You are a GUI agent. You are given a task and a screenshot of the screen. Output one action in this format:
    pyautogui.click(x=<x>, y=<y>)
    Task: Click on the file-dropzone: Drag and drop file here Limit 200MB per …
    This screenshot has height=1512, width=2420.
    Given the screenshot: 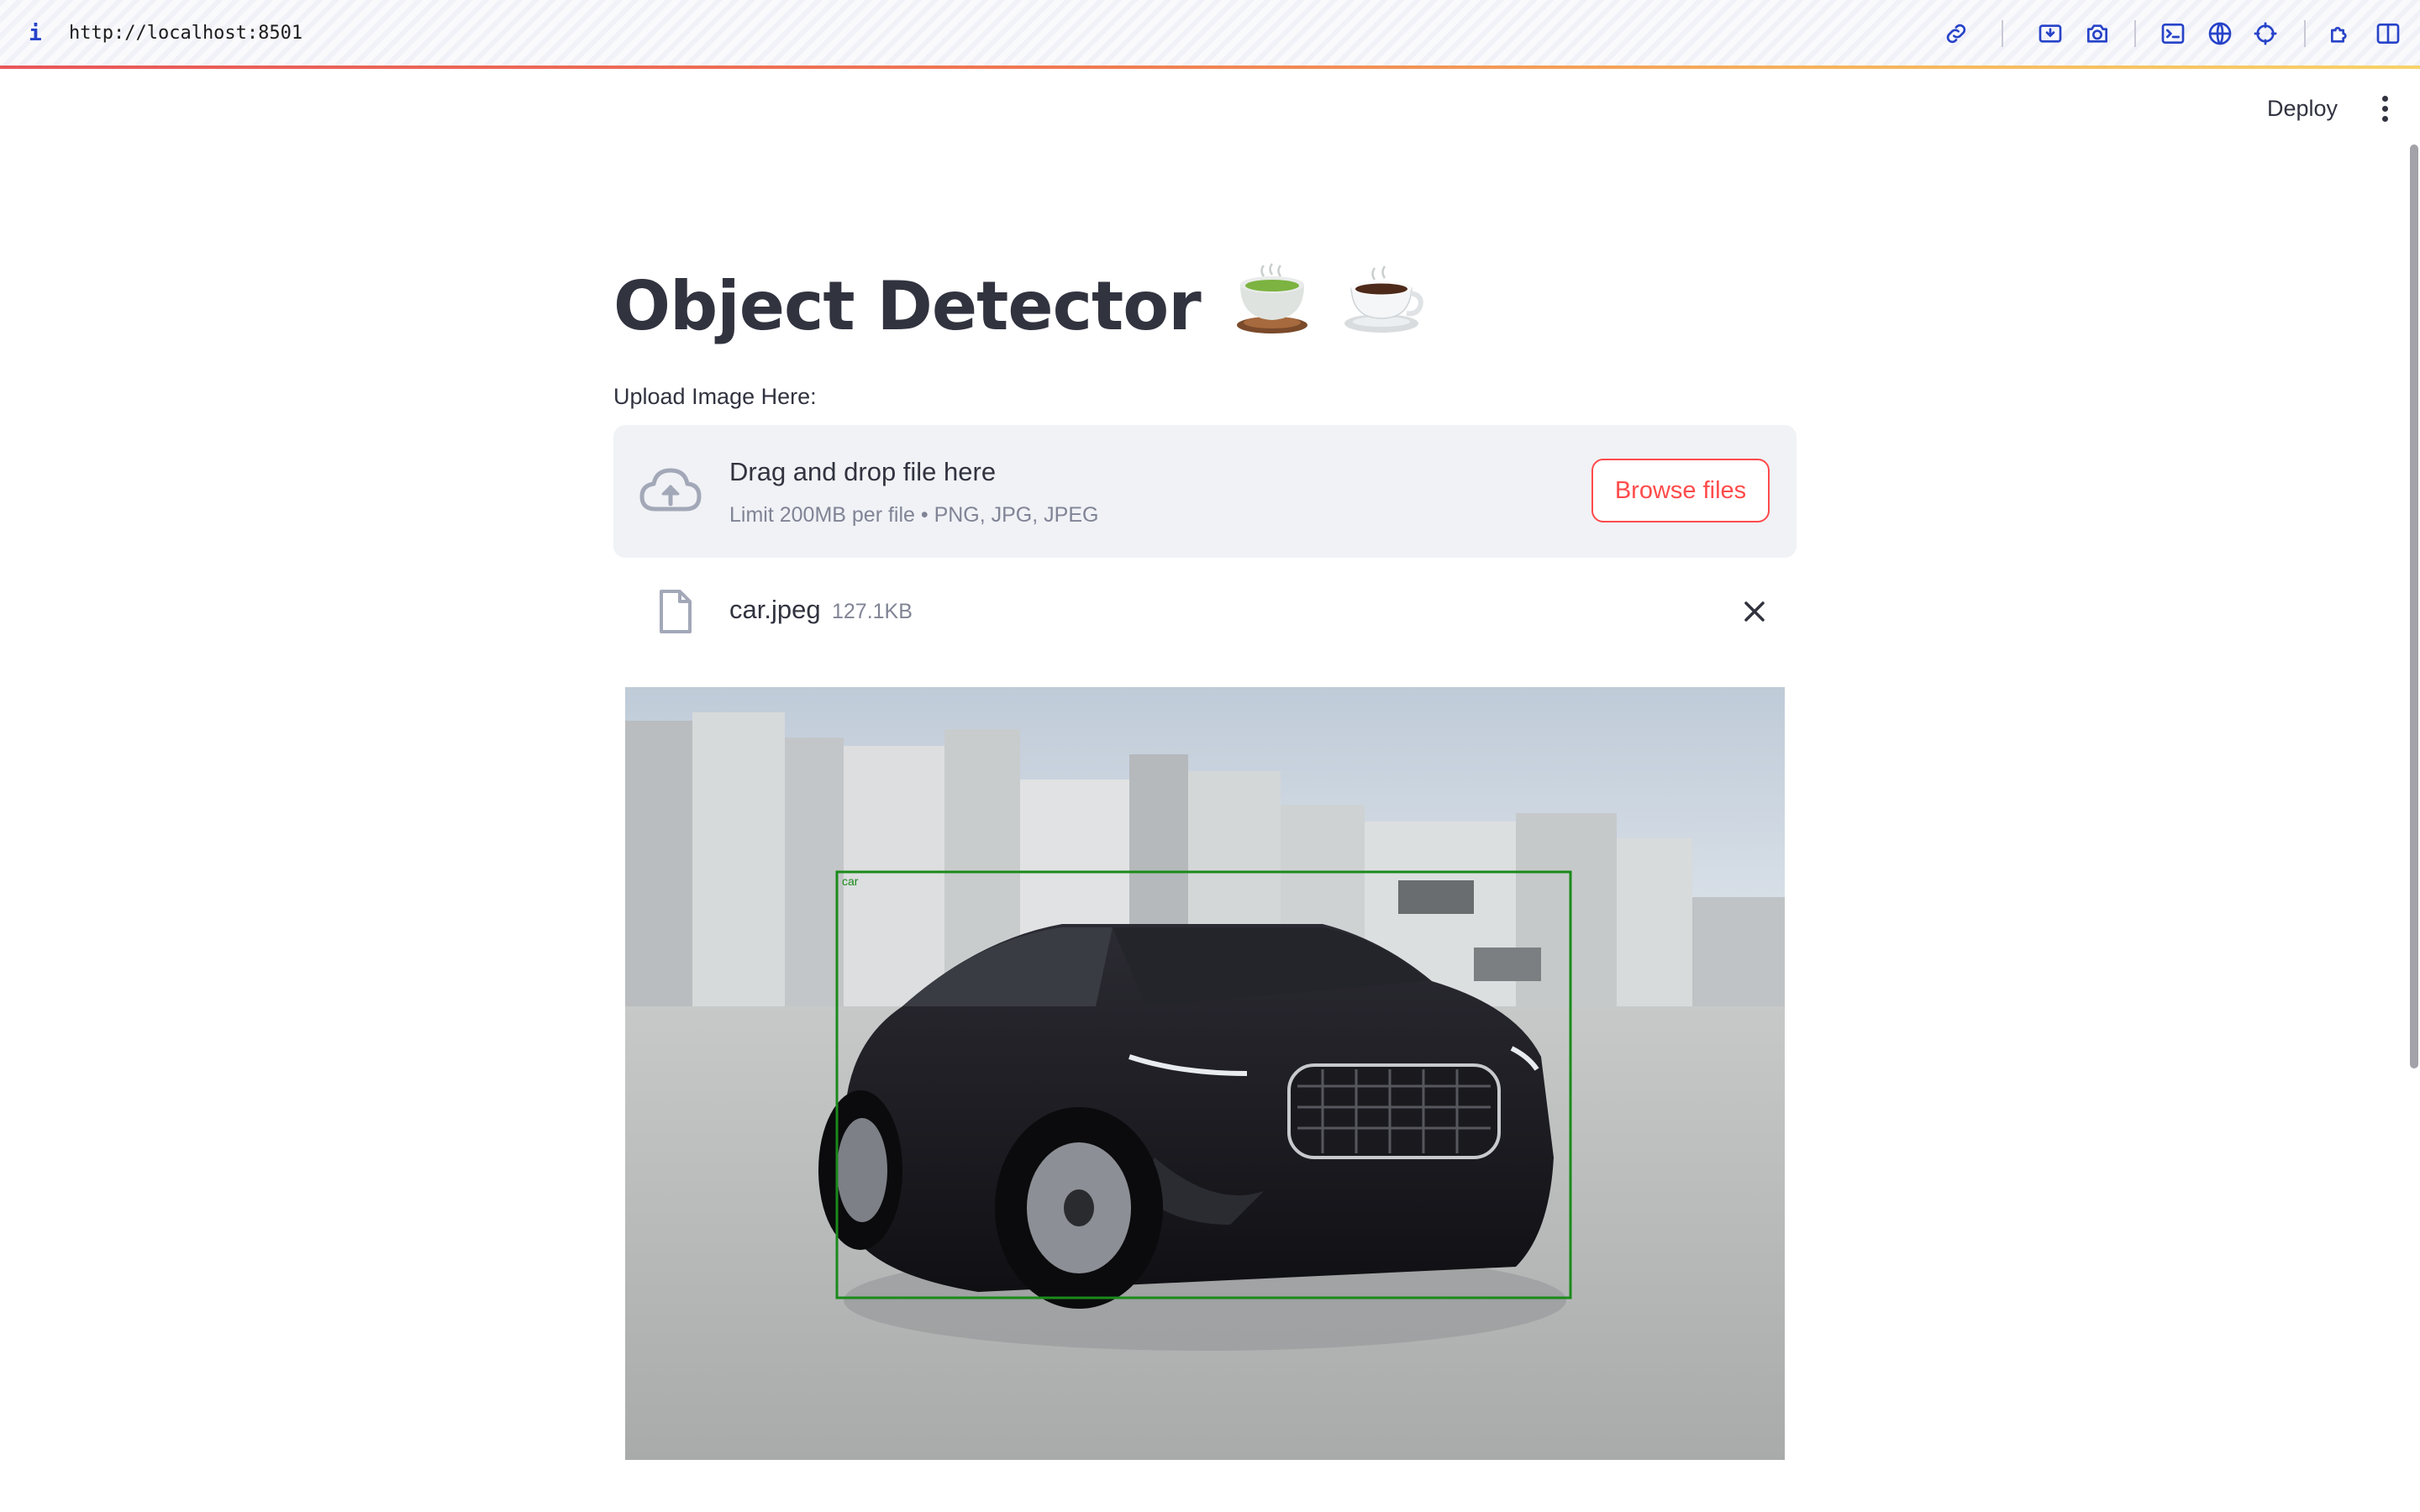 What is the action you would take?
    pyautogui.click(x=1205, y=491)
    